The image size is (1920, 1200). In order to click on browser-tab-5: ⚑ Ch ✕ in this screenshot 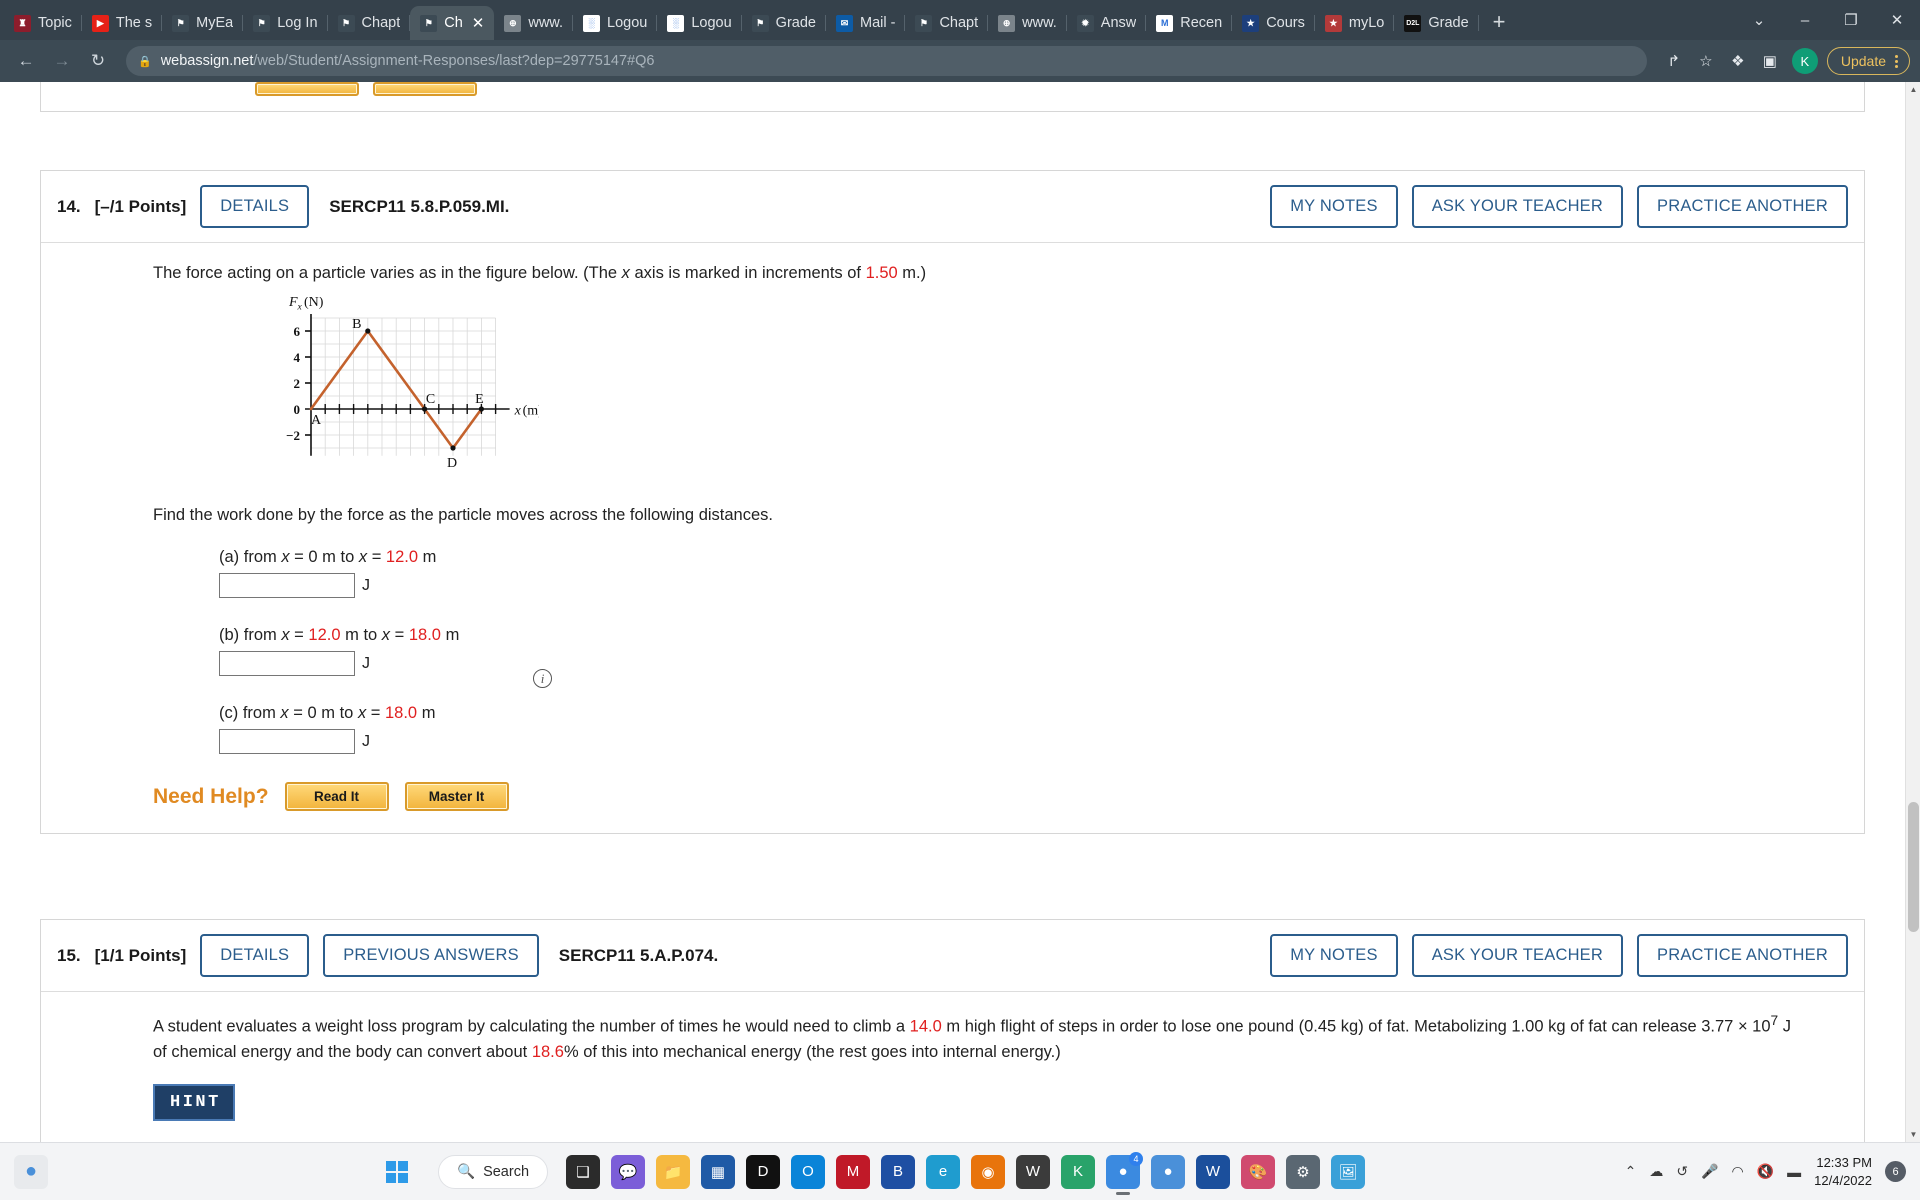, I will do `click(452, 23)`.